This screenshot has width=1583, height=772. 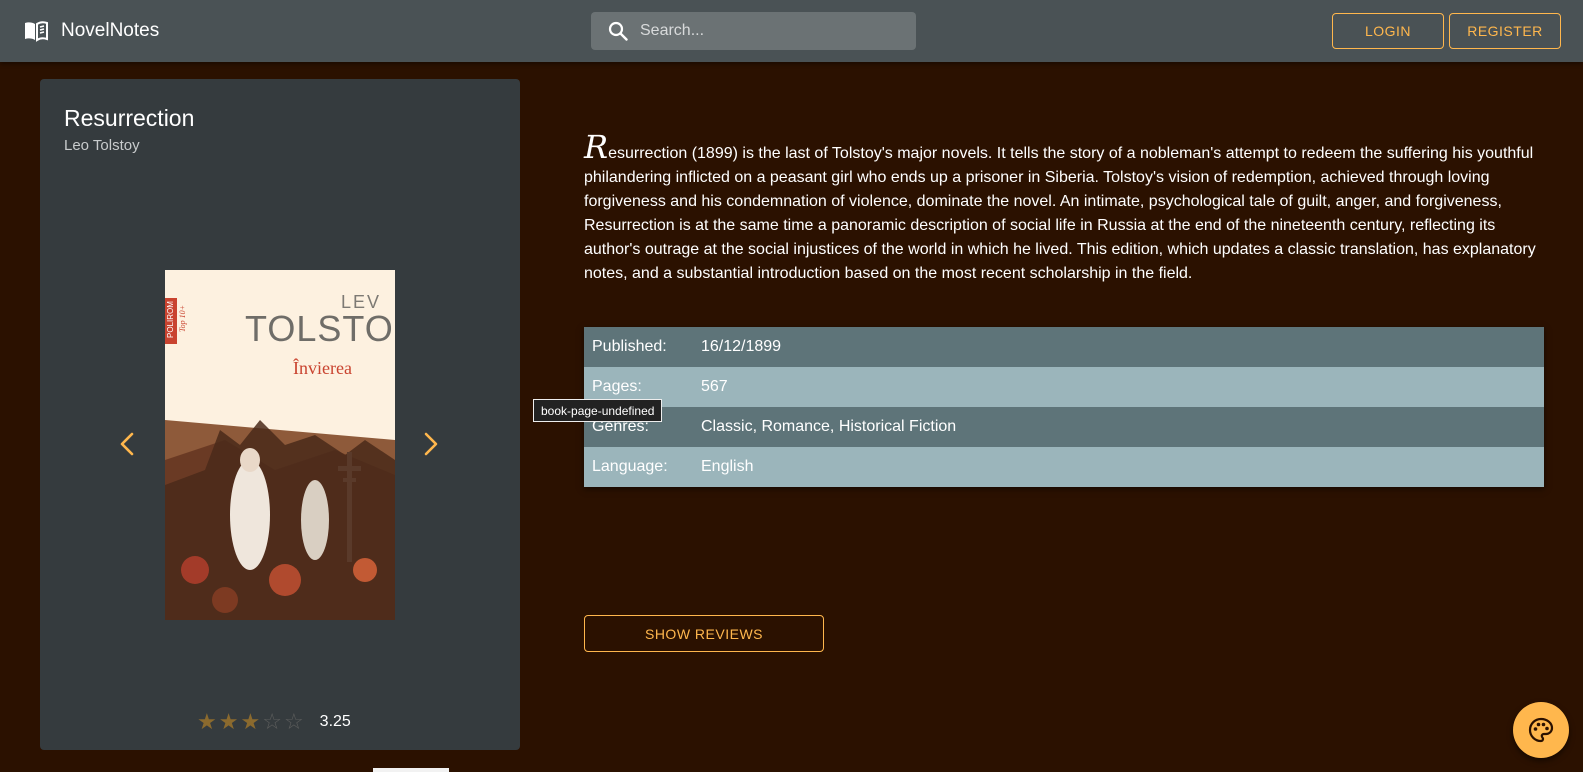 I want to click on show-reviews-button: SHOW REVIEWS, so click(x=704, y=633).